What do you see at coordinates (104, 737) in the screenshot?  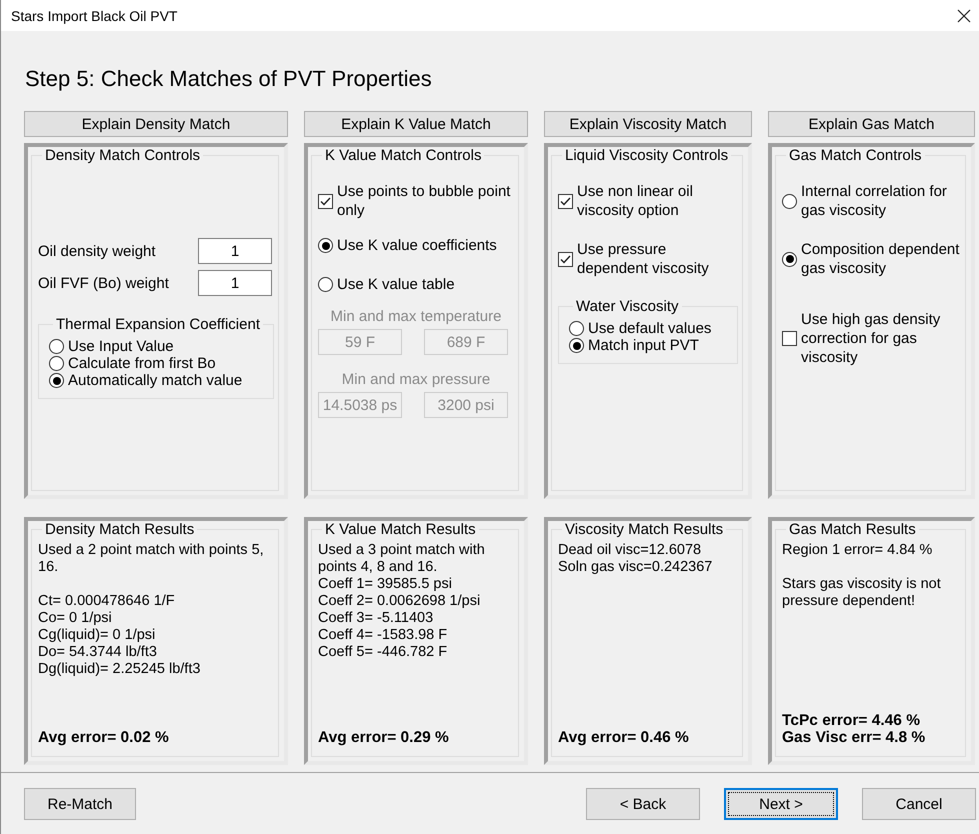 I see `error-summary: Avg error= 0.02 %` at bounding box center [104, 737].